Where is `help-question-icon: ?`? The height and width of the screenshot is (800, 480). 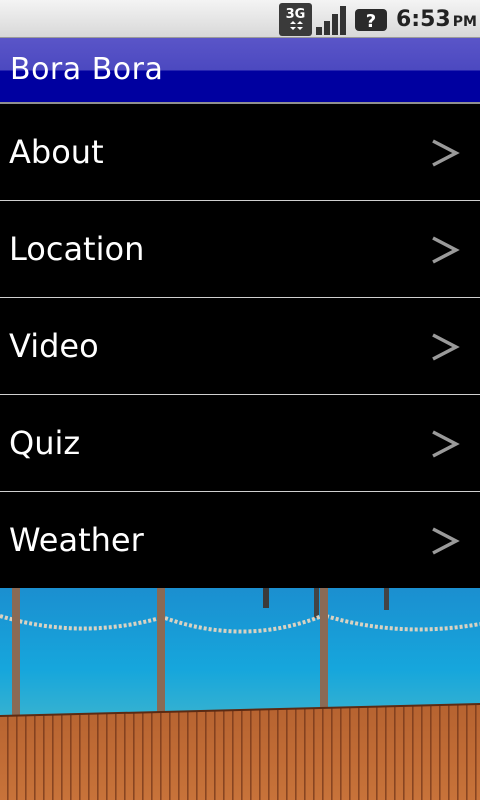 help-question-icon: ? is located at coordinates (371, 20).